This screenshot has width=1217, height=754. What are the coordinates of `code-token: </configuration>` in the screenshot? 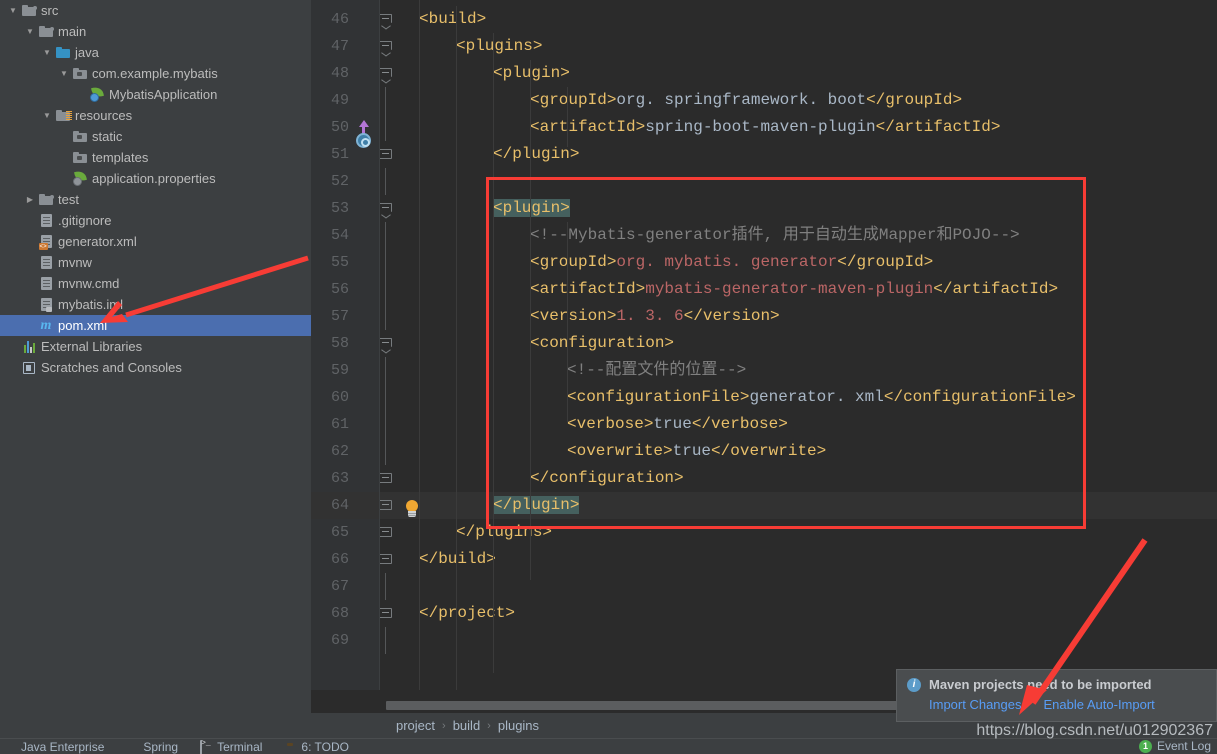 It's located at (607, 478).